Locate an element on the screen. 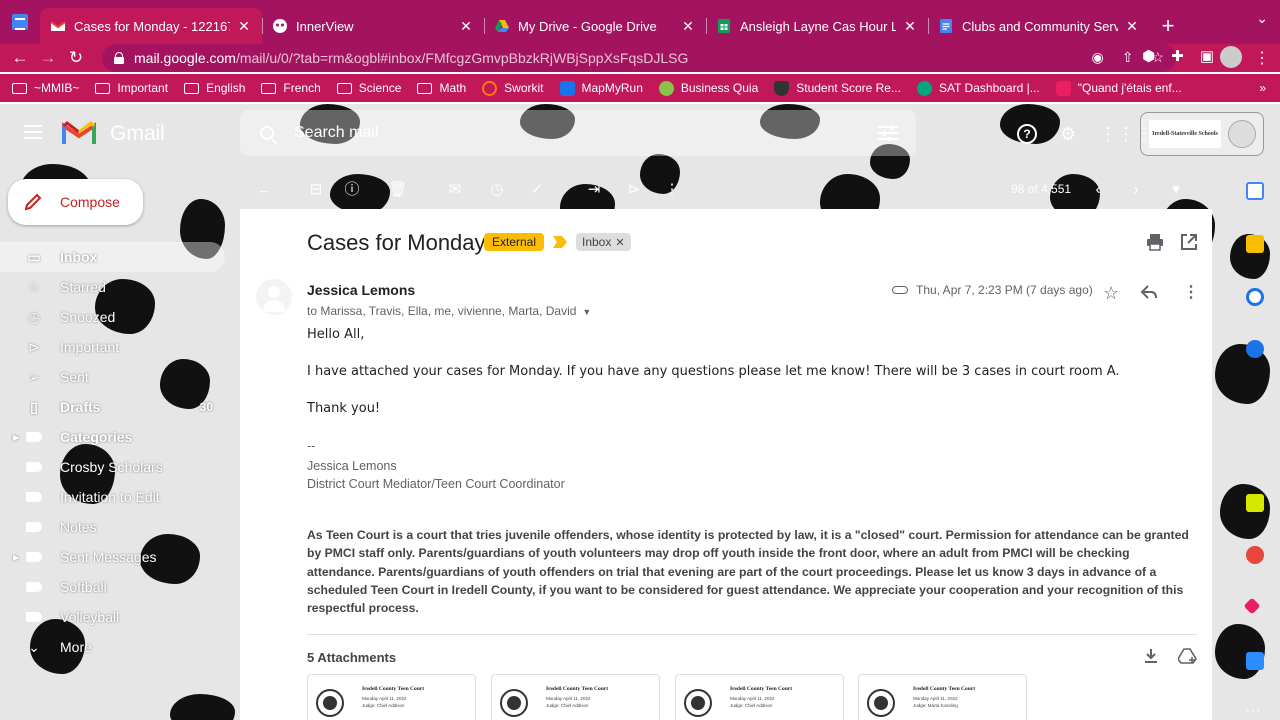 Image resolution: width=1280 pixels, height=720 pixels. bookmark-mapmyrun: MapMyRun is located at coordinates (601, 88).